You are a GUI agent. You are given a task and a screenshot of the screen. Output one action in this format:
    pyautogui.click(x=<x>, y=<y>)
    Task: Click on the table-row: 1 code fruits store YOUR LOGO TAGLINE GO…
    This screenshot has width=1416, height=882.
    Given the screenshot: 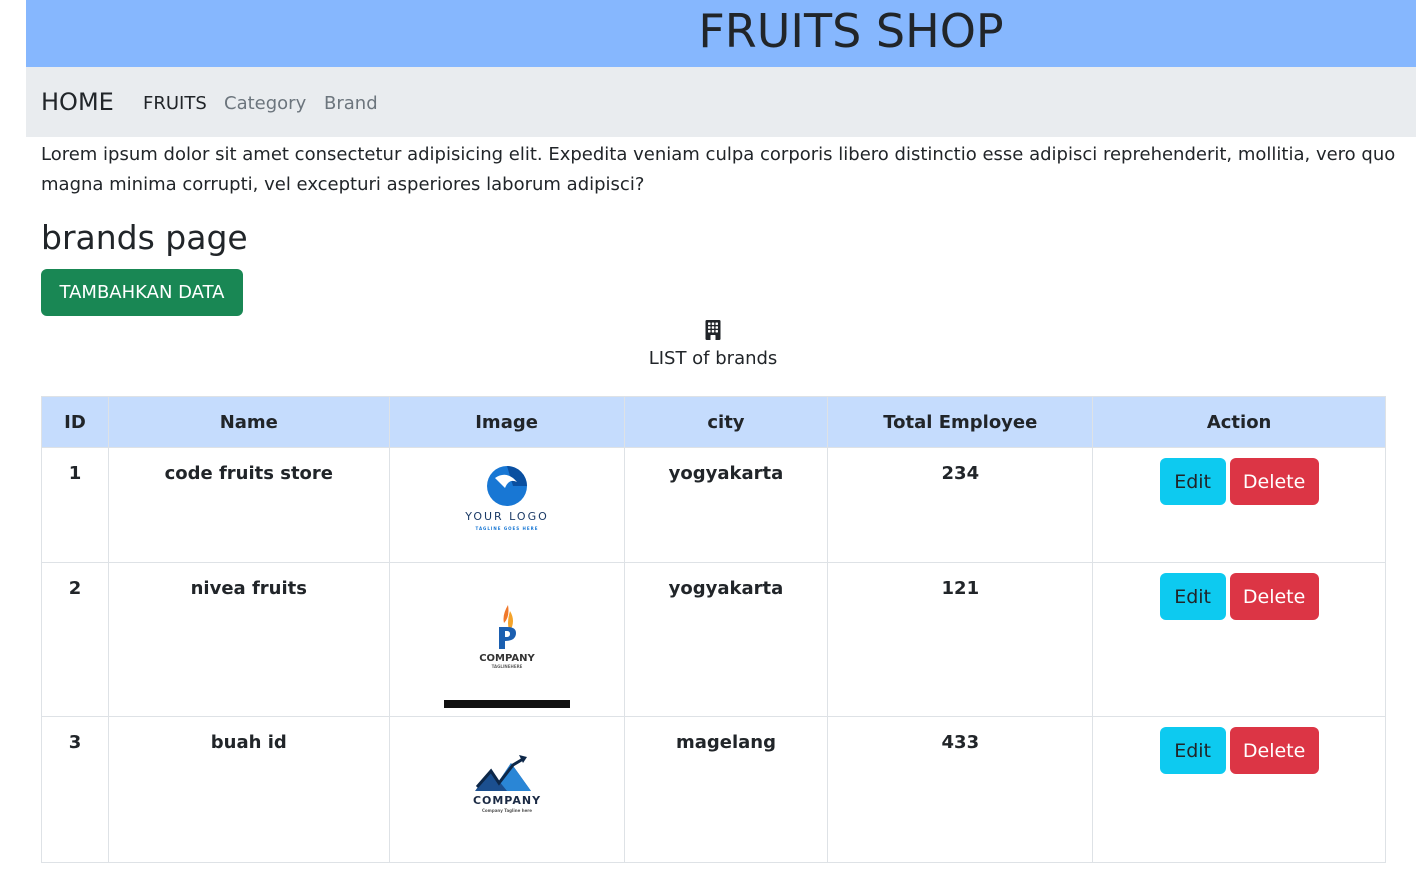 What is the action you would take?
    pyautogui.click(x=713, y=505)
    